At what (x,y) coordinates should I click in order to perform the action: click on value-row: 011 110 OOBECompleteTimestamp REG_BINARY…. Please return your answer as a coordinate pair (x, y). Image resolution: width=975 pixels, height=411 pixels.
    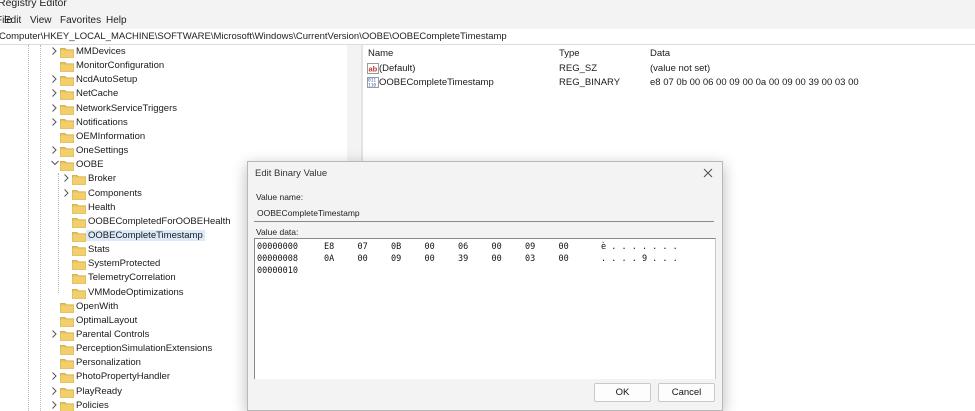
    Looking at the image, I should click on (669, 83).